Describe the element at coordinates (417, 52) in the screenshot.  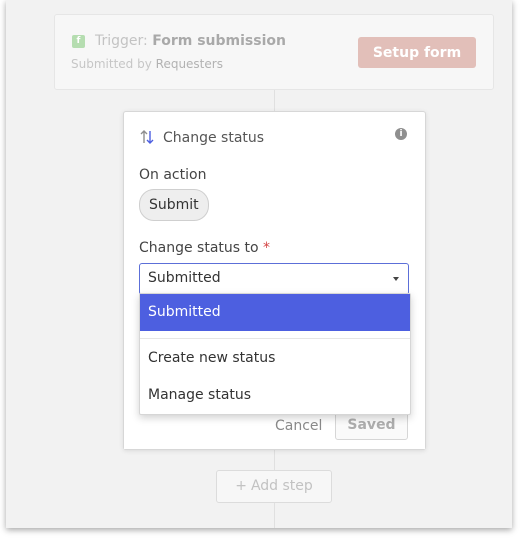
I see `setup-form-button: Setup form` at that location.